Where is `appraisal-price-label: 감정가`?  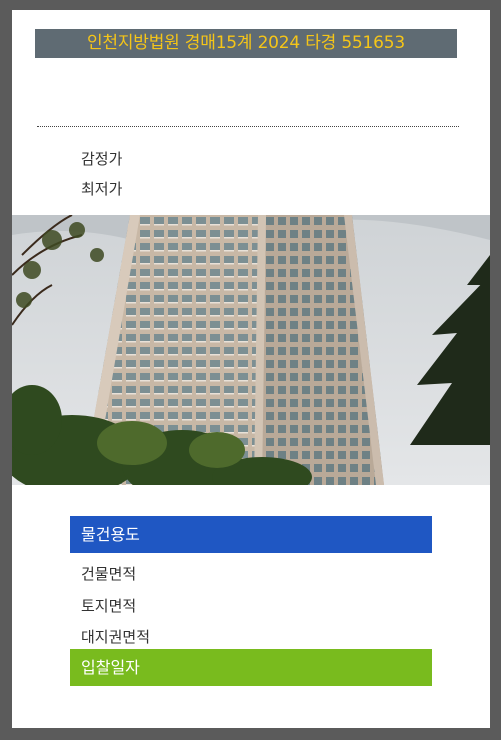
appraisal-price-label: 감정가 is located at coordinates (102, 159).